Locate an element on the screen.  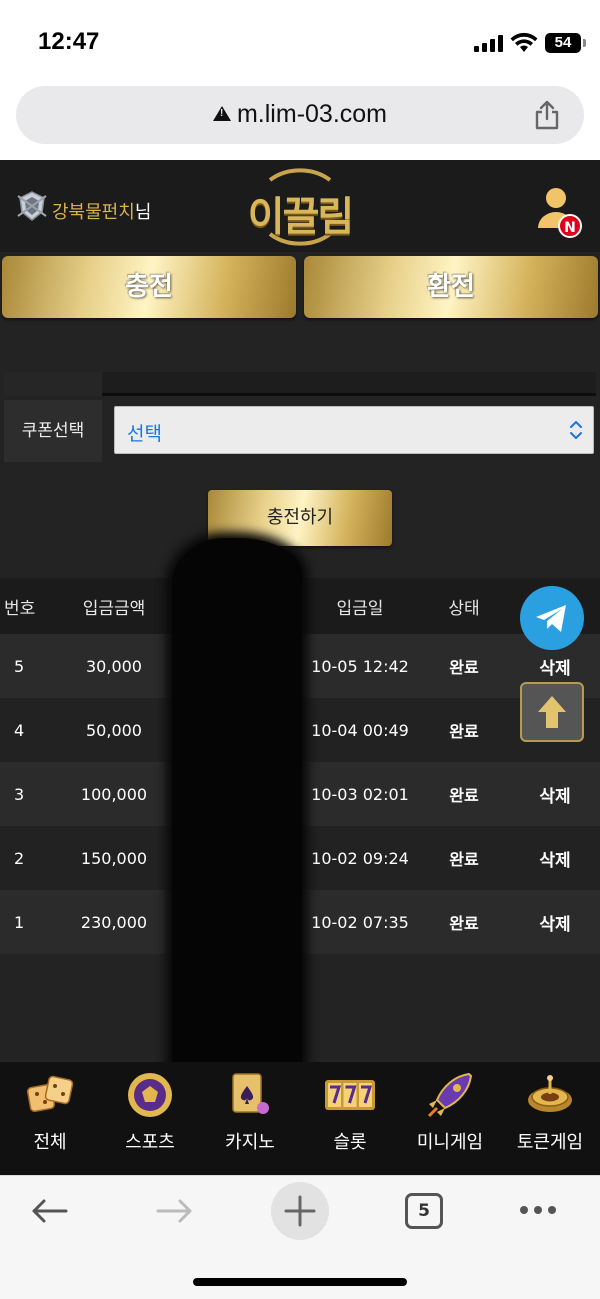
site-logo: 이끌림 is located at coordinates (300, 207).